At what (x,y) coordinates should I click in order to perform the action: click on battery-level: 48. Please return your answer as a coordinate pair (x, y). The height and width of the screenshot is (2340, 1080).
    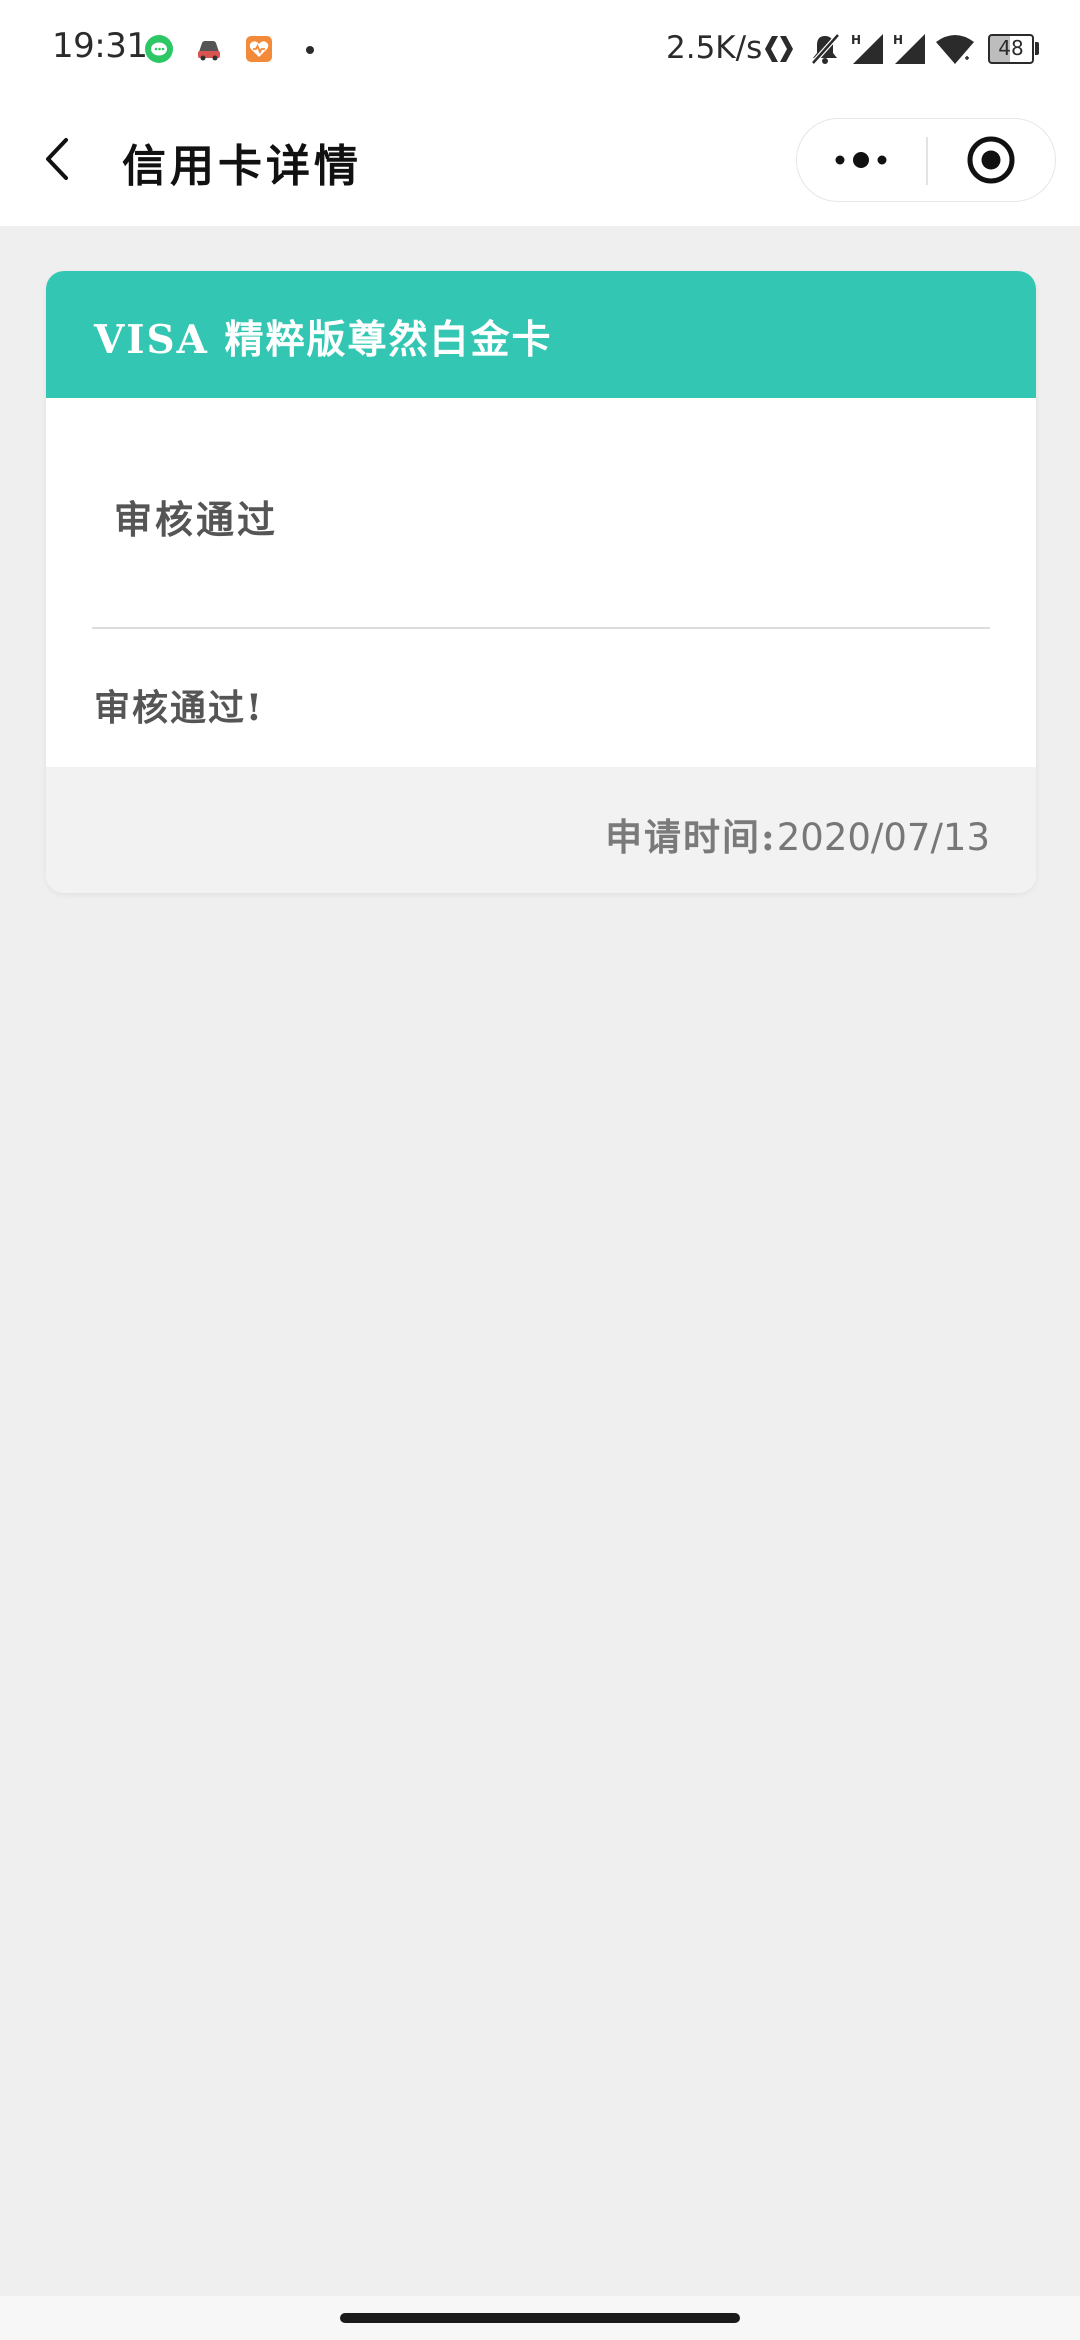
    Looking at the image, I should click on (1011, 48).